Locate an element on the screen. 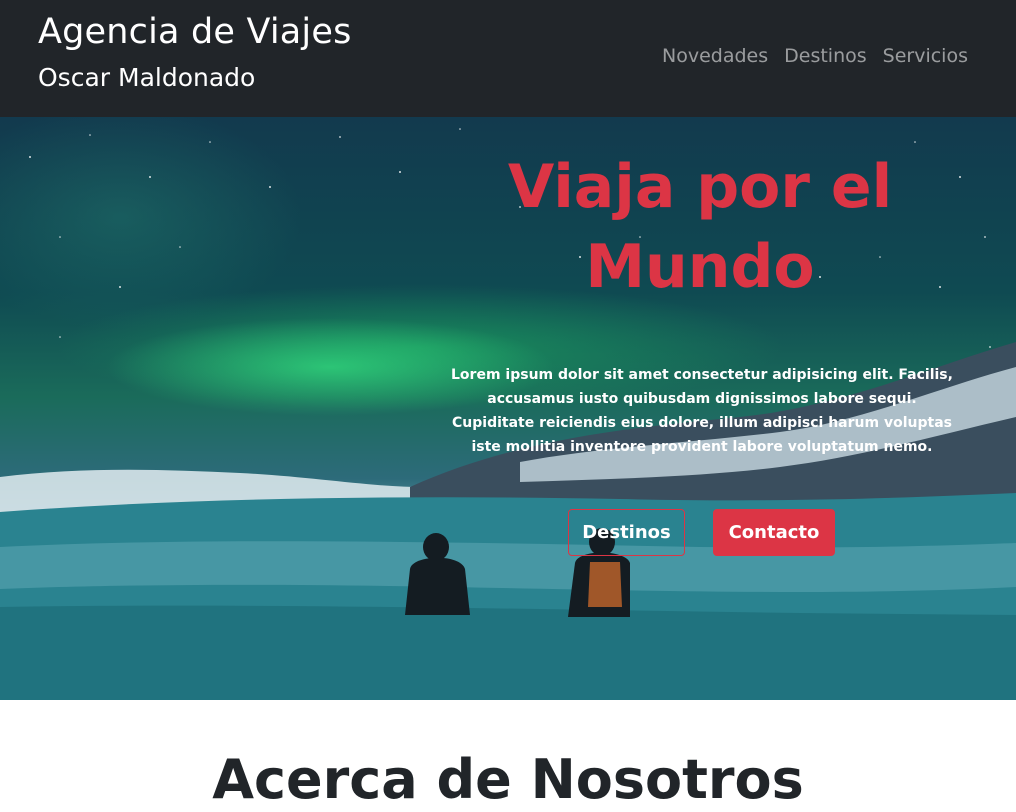 Image resolution: width=1016 pixels, height=812 pixels. nav-link-destinos: Destinos is located at coordinates (825, 56).